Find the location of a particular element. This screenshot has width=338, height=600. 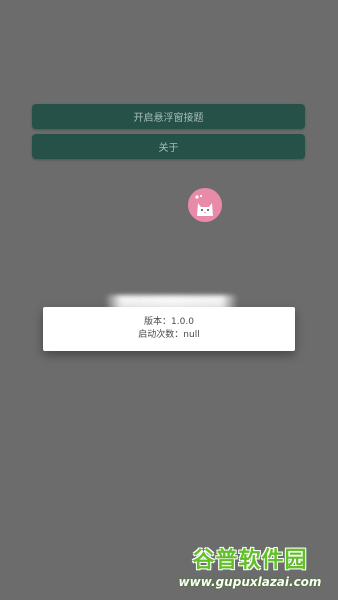

site-watermark: 谷普软件园 www.gupuxlazai.com is located at coordinates (250, 570).